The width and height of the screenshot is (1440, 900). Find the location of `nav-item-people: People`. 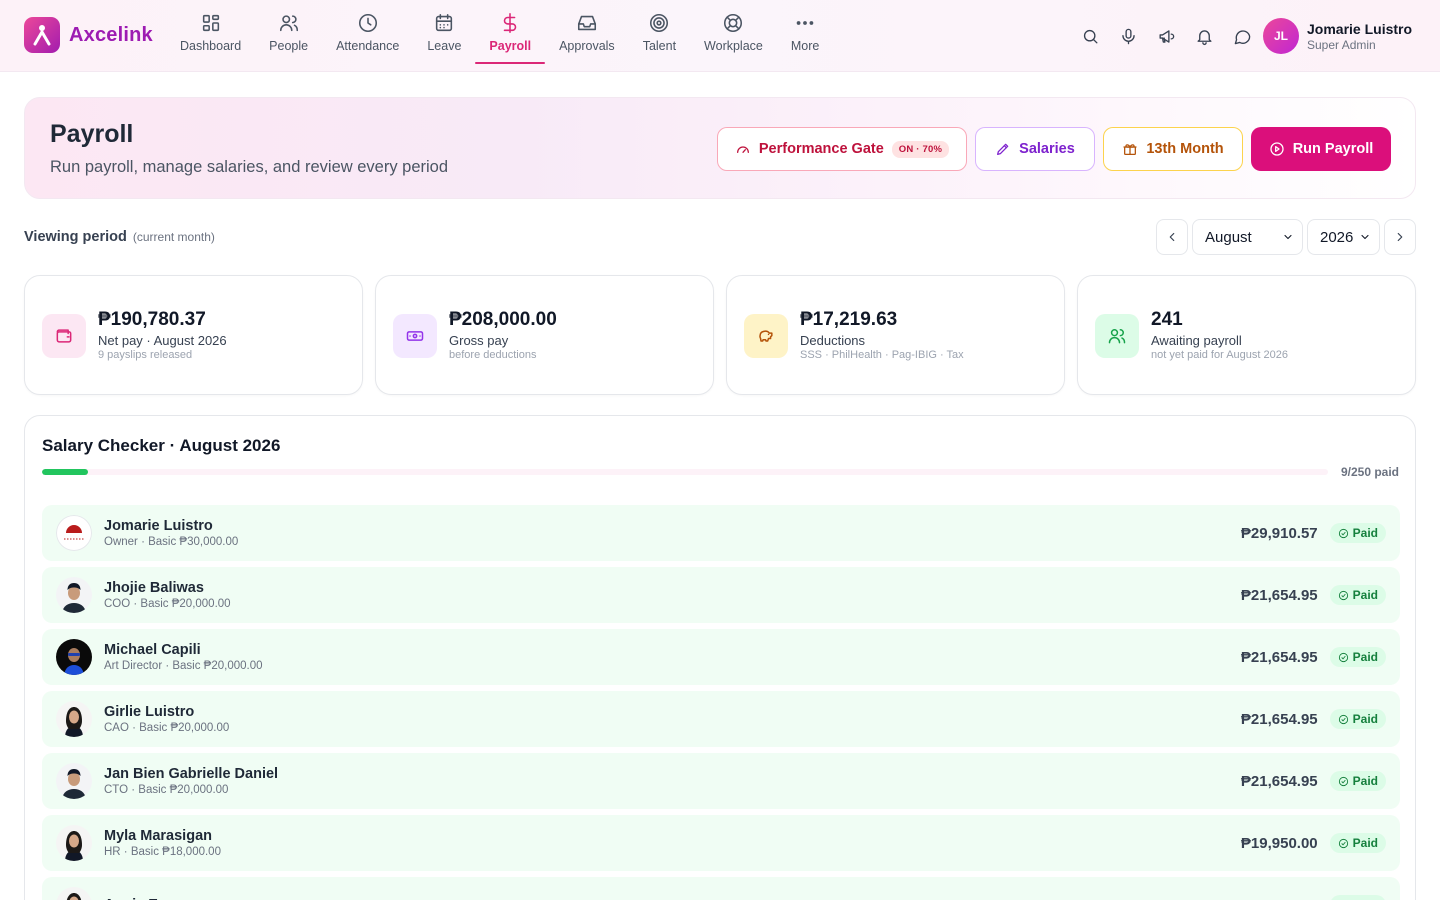

nav-item-people: People is located at coordinates (288, 32).